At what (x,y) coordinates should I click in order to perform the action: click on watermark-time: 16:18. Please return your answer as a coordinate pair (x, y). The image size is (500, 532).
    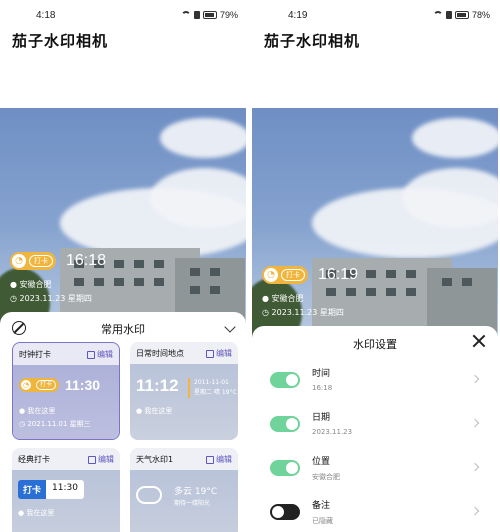
    Looking at the image, I should click on (86, 260).